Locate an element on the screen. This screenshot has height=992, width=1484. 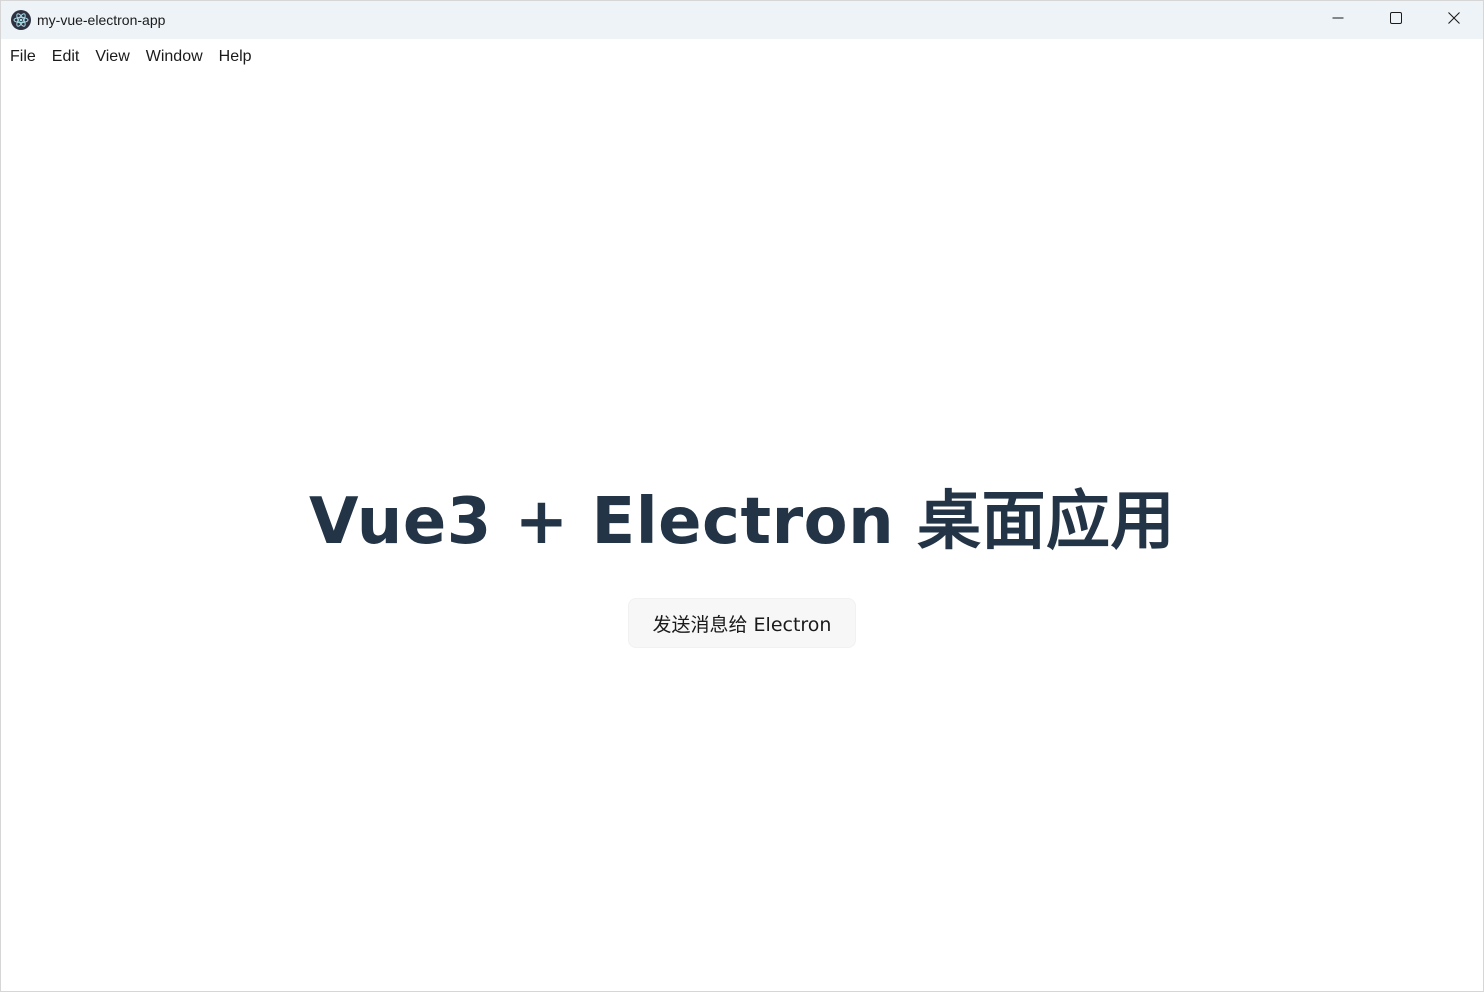
window-controls is located at coordinates (1396, 20).